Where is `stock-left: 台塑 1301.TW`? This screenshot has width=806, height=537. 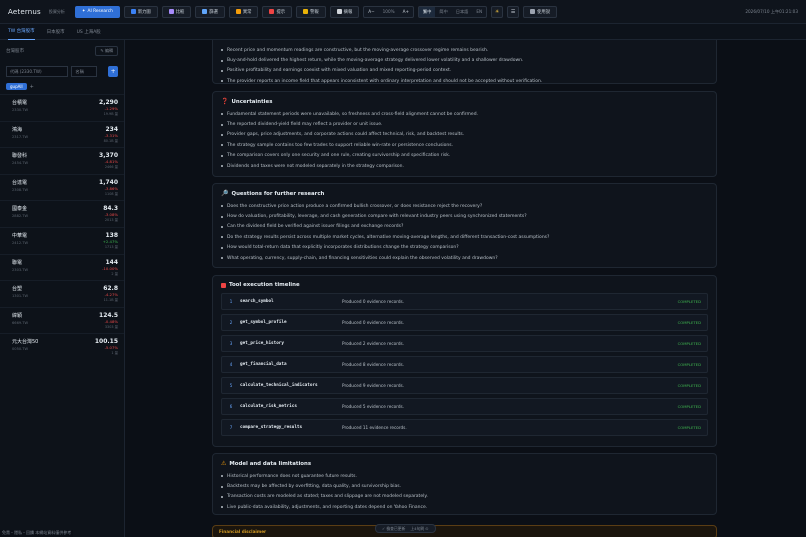
stock-left: 台塑 1301.TW is located at coordinates (20, 296).